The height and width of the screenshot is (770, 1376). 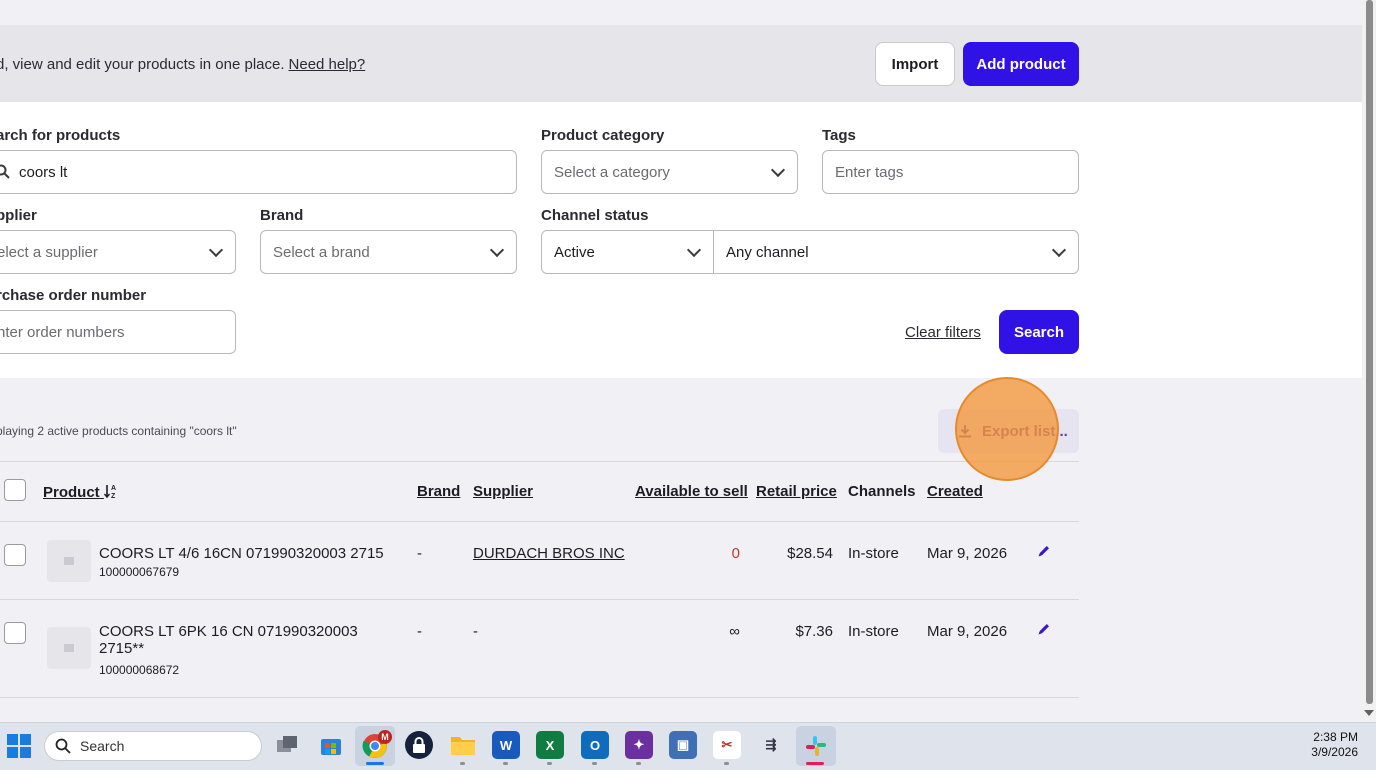 I want to click on import-button: Import, so click(x=915, y=64).